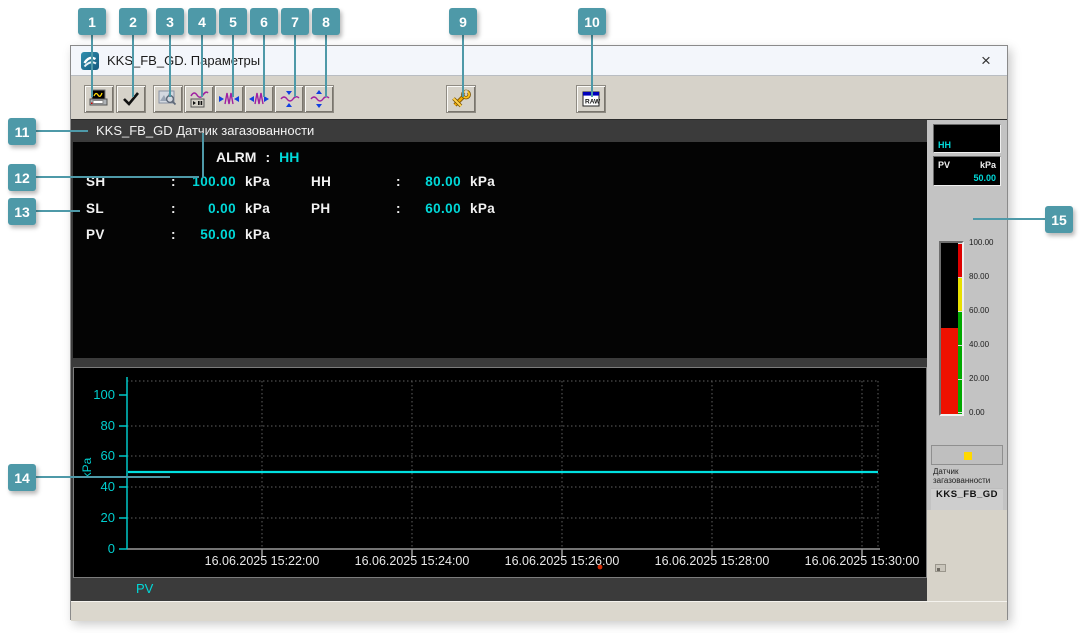 The image size is (1083, 633). What do you see at coordinates (178, 208) in the screenshot?
I see `param-row-sl: SL : 0.00 kPa` at bounding box center [178, 208].